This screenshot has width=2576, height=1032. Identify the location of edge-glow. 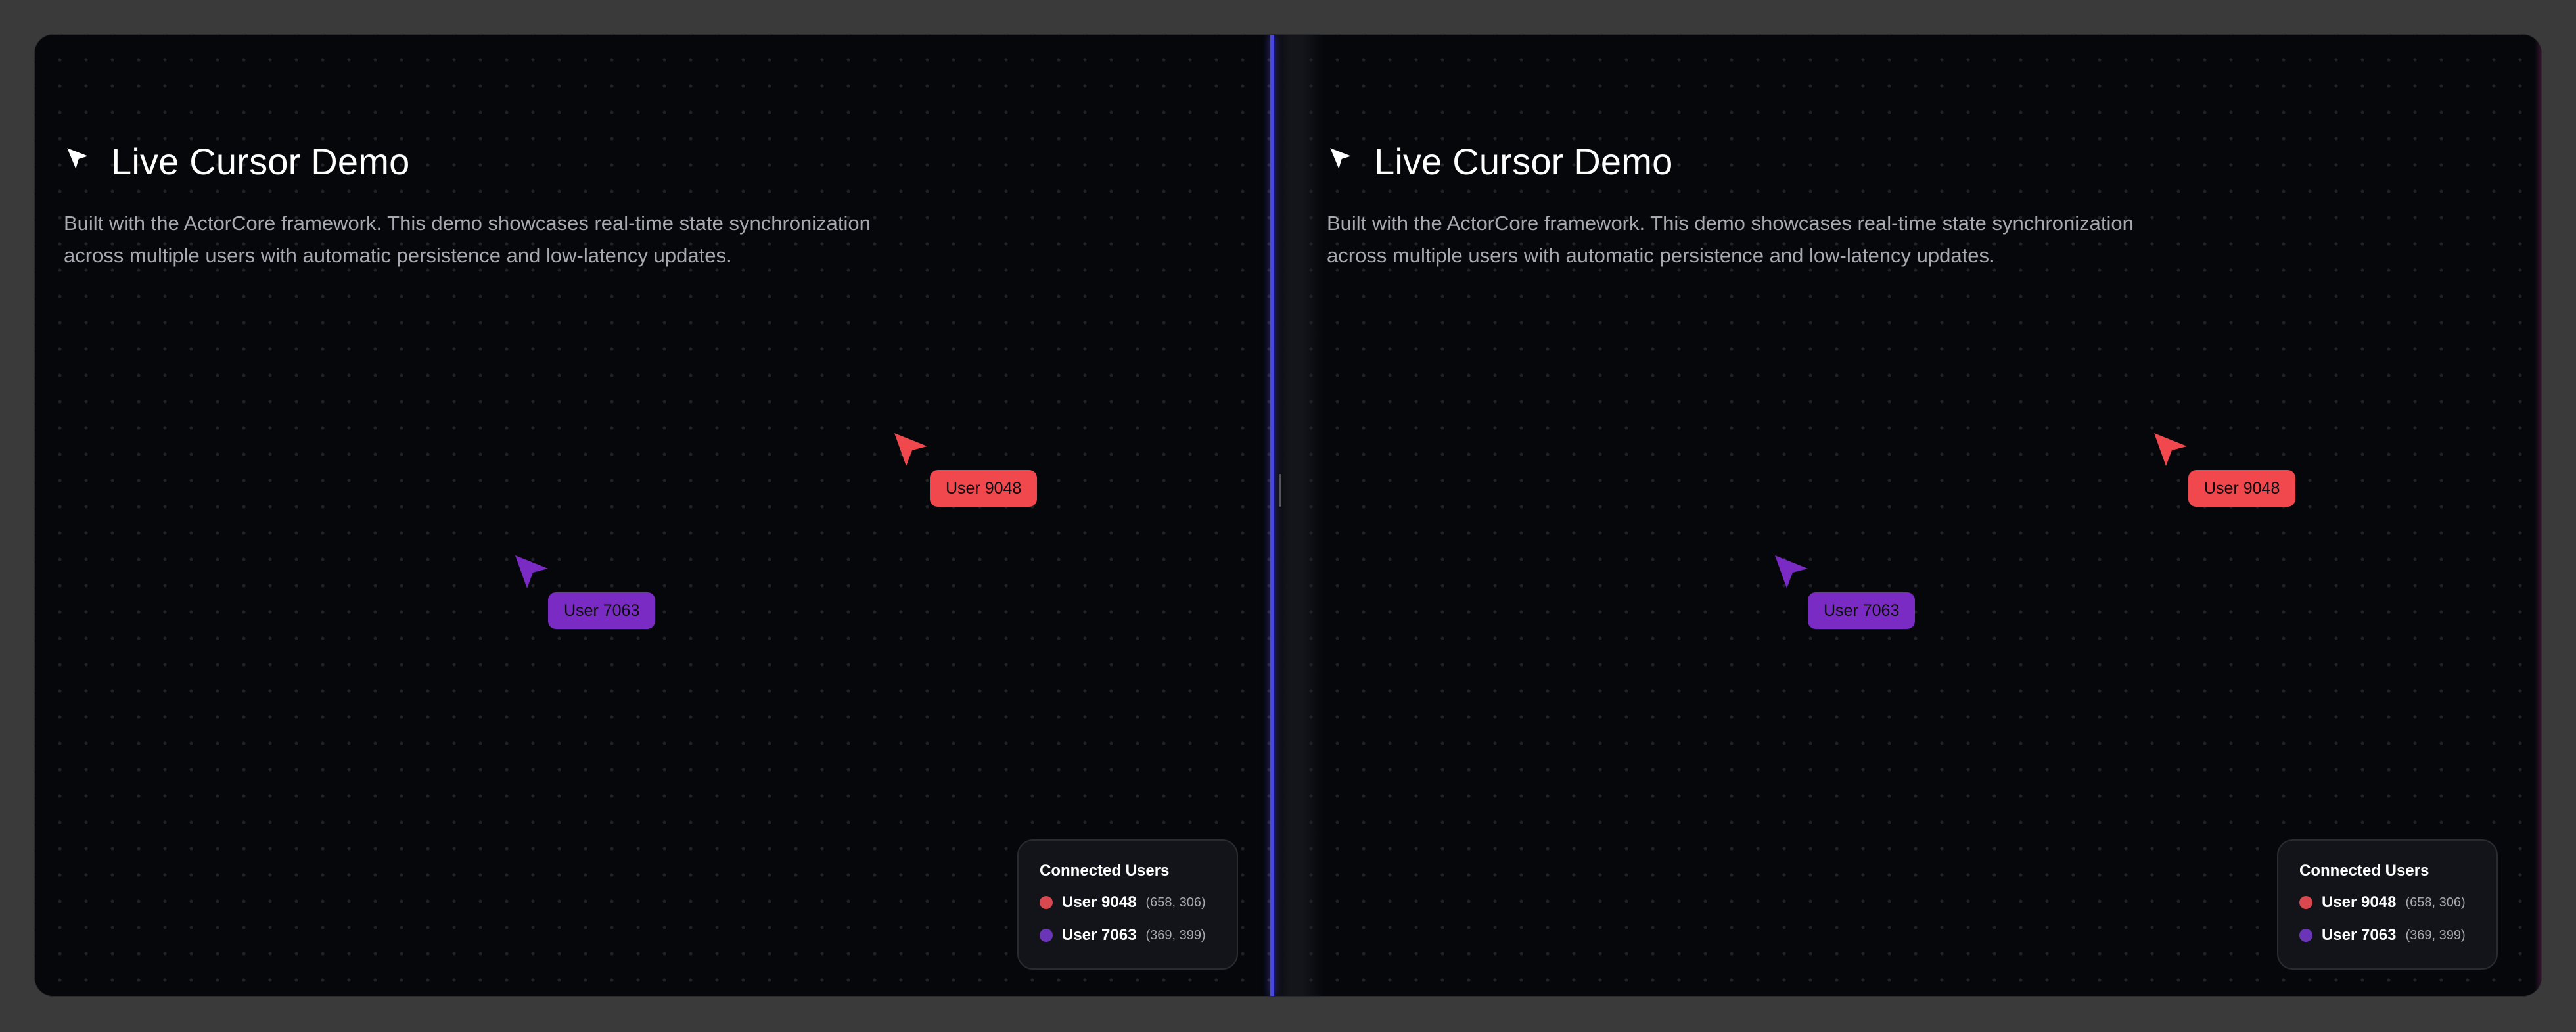
(2538, 515).